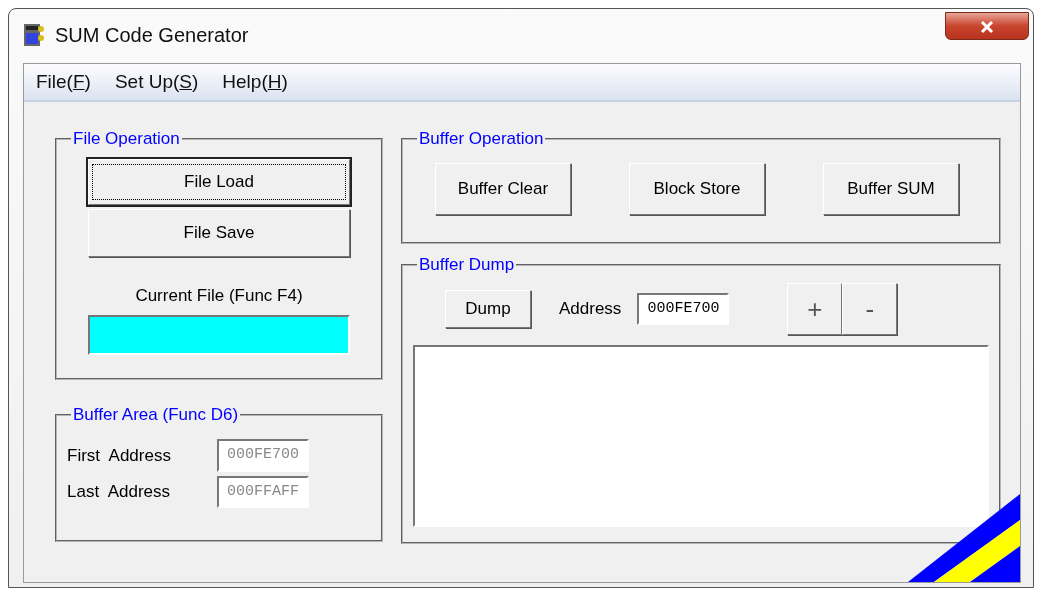  Describe the element at coordinates (815, 309) in the screenshot. I see `increment-button: +` at that location.